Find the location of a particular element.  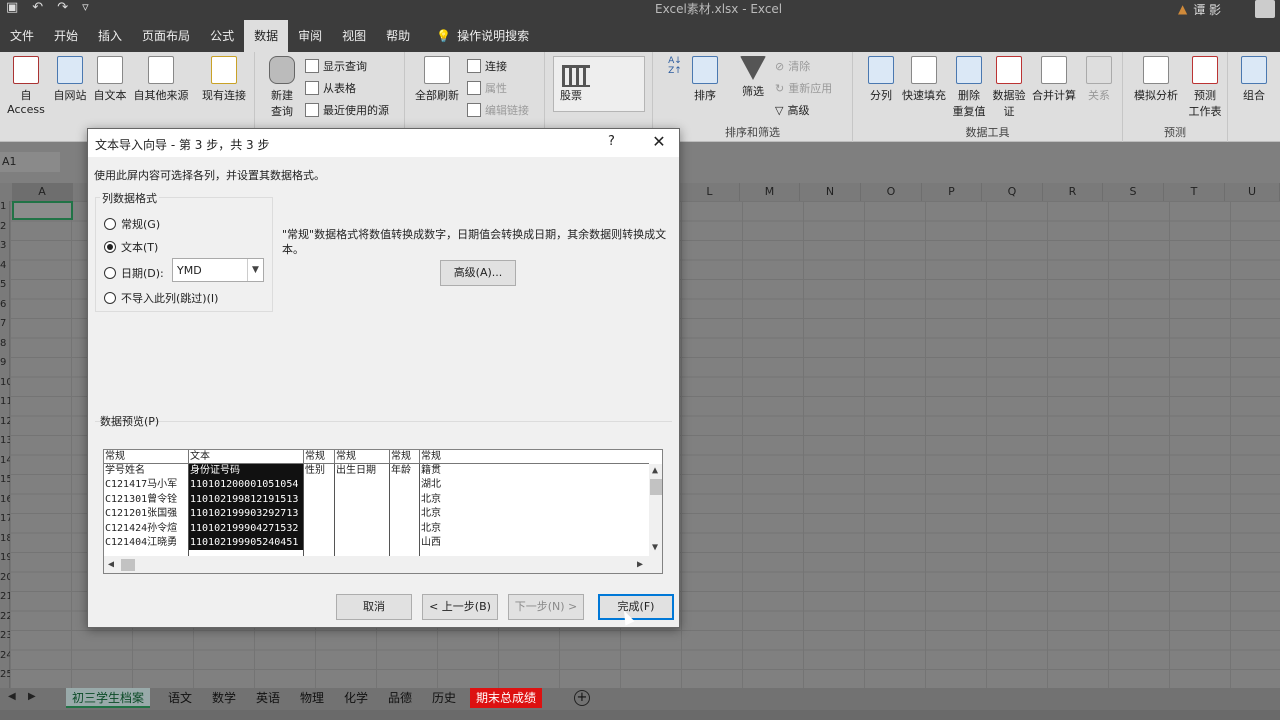

from-other-sources-button: 自其他来源 is located at coordinates (161, 79).